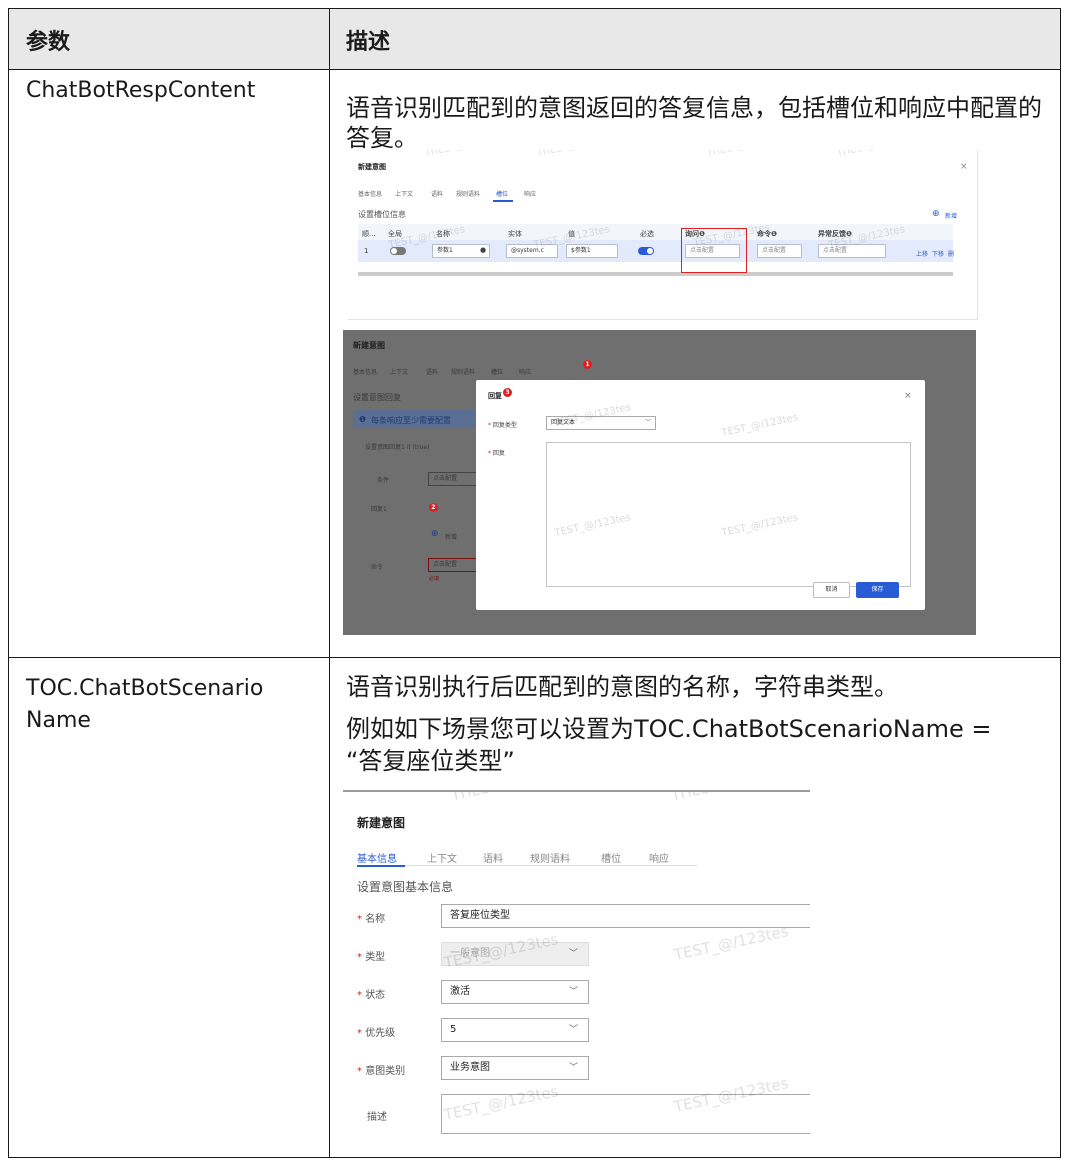 The width and height of the screenshot is (1069, 1160). Describe the element at coordinates (507, 392) in the screenshot. I see `step-badge-3: 3` at that location.